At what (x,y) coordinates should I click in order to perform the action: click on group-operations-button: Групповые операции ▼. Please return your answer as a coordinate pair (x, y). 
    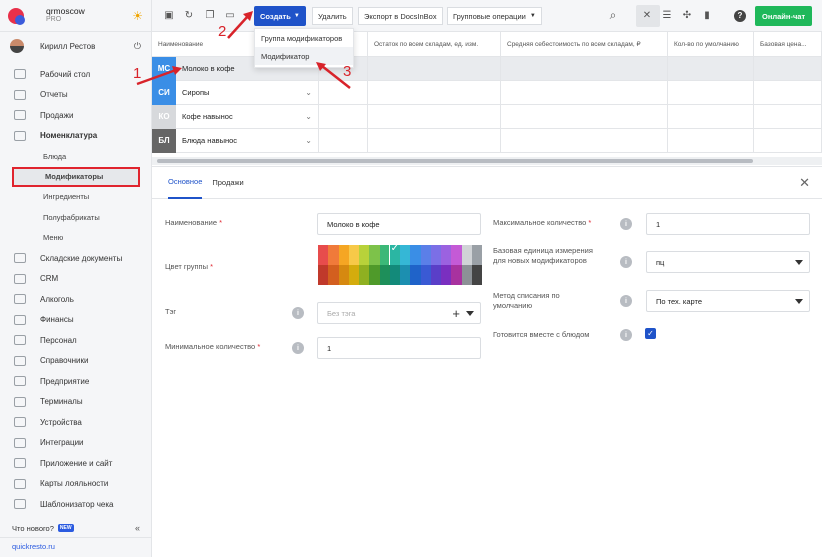
    Looking at the image, I should click on (494, 16).